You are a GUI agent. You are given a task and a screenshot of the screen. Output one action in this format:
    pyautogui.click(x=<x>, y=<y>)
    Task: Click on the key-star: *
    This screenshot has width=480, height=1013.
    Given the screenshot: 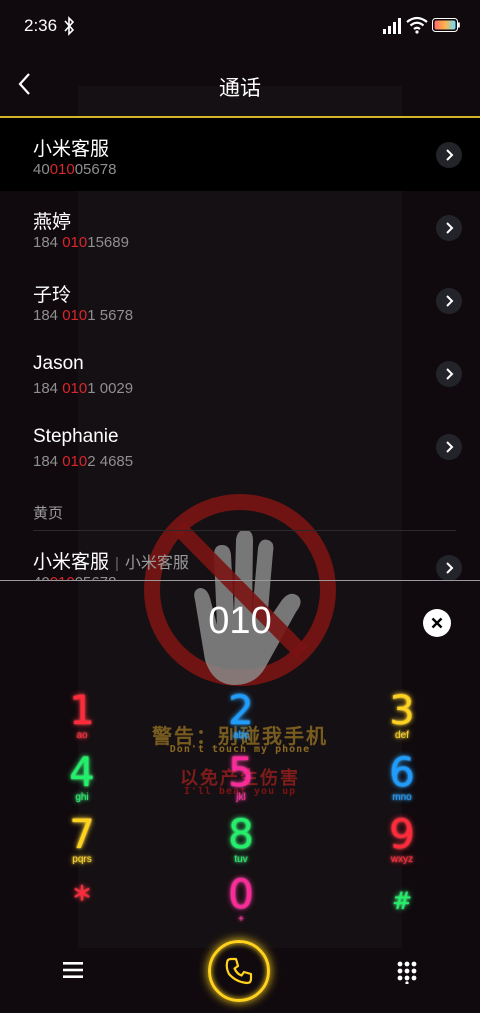 What is the action you would take?
    pyautogui.click(x=82, y=908)
    